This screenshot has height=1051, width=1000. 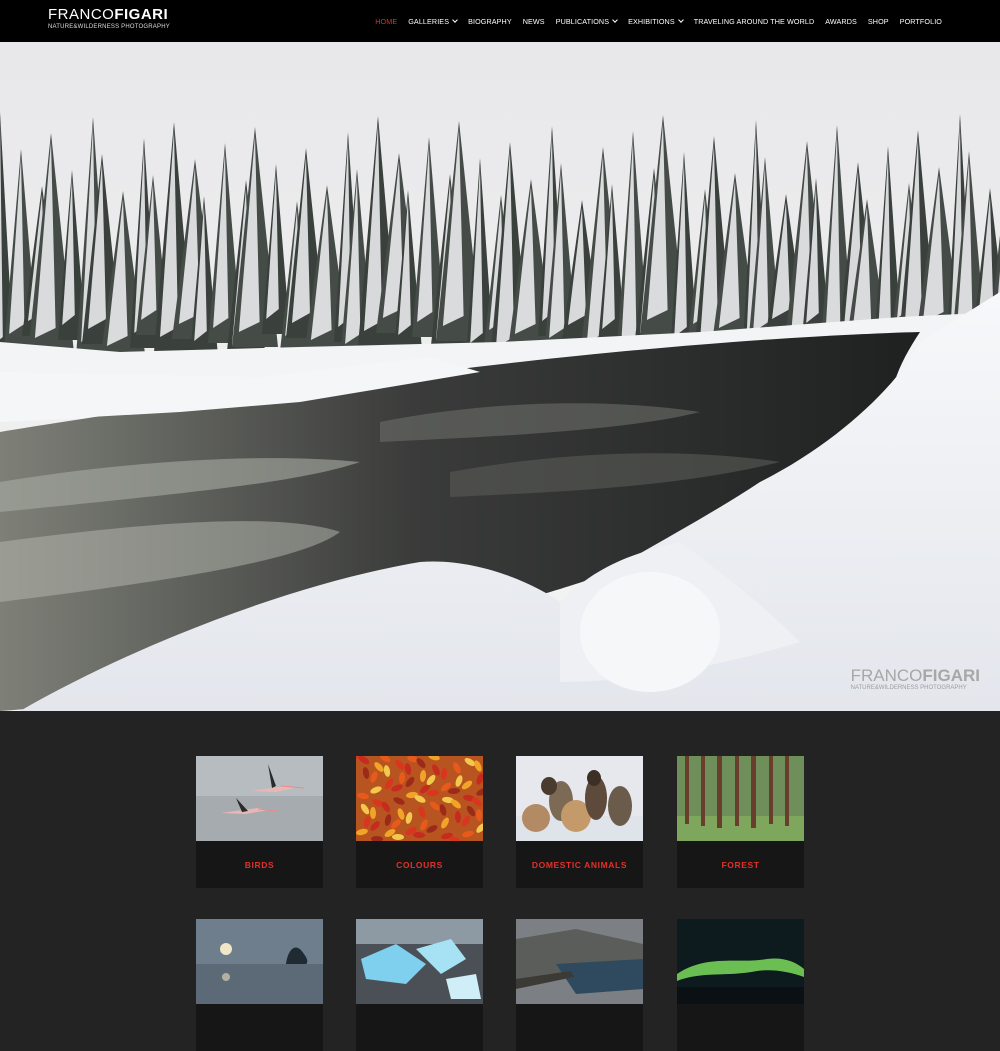 I want to click on nav-item-biography: BIOGRAPHY, so click(x=490, y=21).